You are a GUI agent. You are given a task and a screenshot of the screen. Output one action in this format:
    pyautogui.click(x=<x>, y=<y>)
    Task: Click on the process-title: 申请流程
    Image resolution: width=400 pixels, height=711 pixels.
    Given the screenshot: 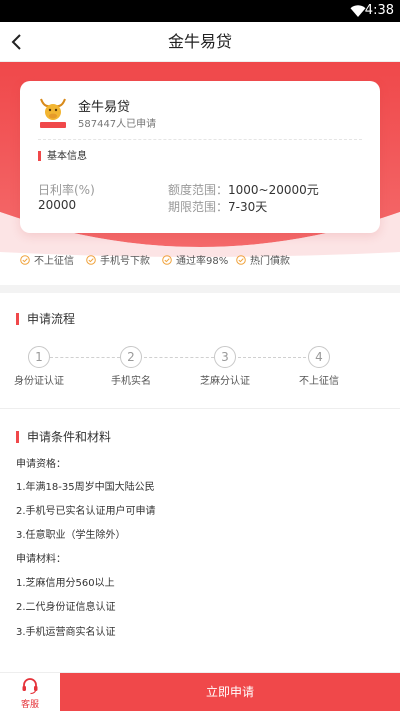 What is the action you would take?
    pyautogui.click(x=51, y=319)
    